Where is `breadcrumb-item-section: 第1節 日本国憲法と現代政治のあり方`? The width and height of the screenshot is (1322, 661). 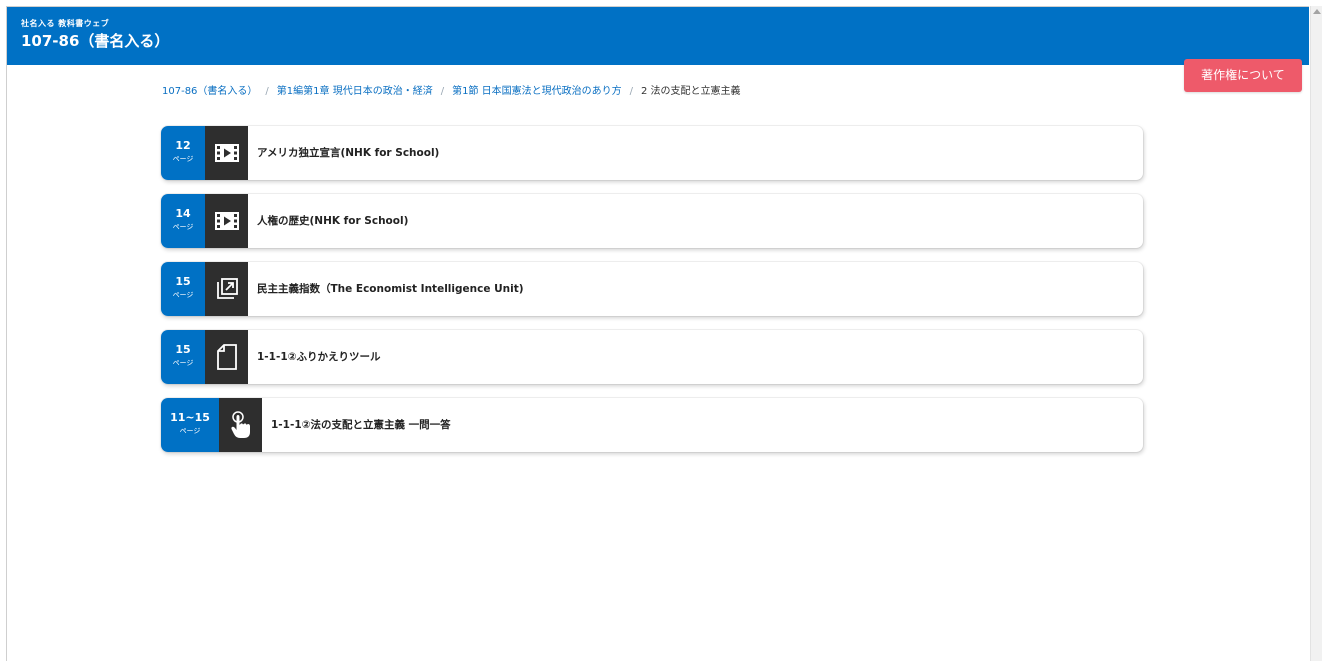
breadcrumb-item-section: 第1節 日本国憲法と現代政治のあり方 is located at coordinates (537, 89).